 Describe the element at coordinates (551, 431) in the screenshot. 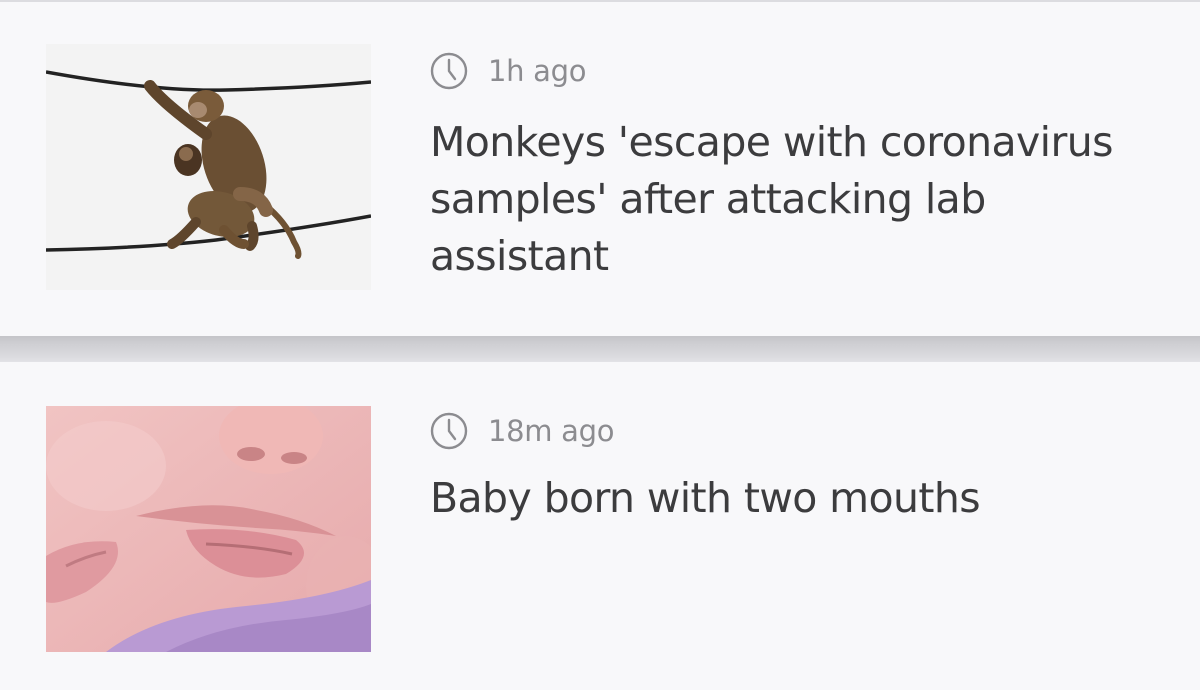

I see `timestamp: 18m ago` at that location.